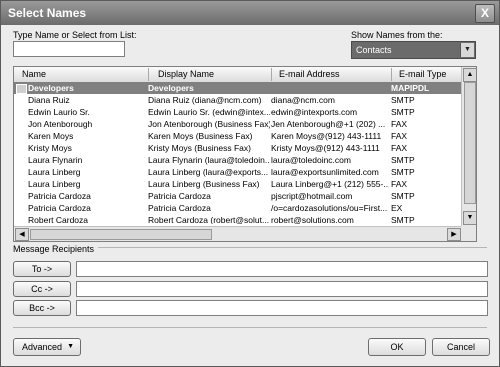  What do you see at coordinates (470, 143) in the screenshot?
I see `scroll-thumb` at bounding box center [470, 143].